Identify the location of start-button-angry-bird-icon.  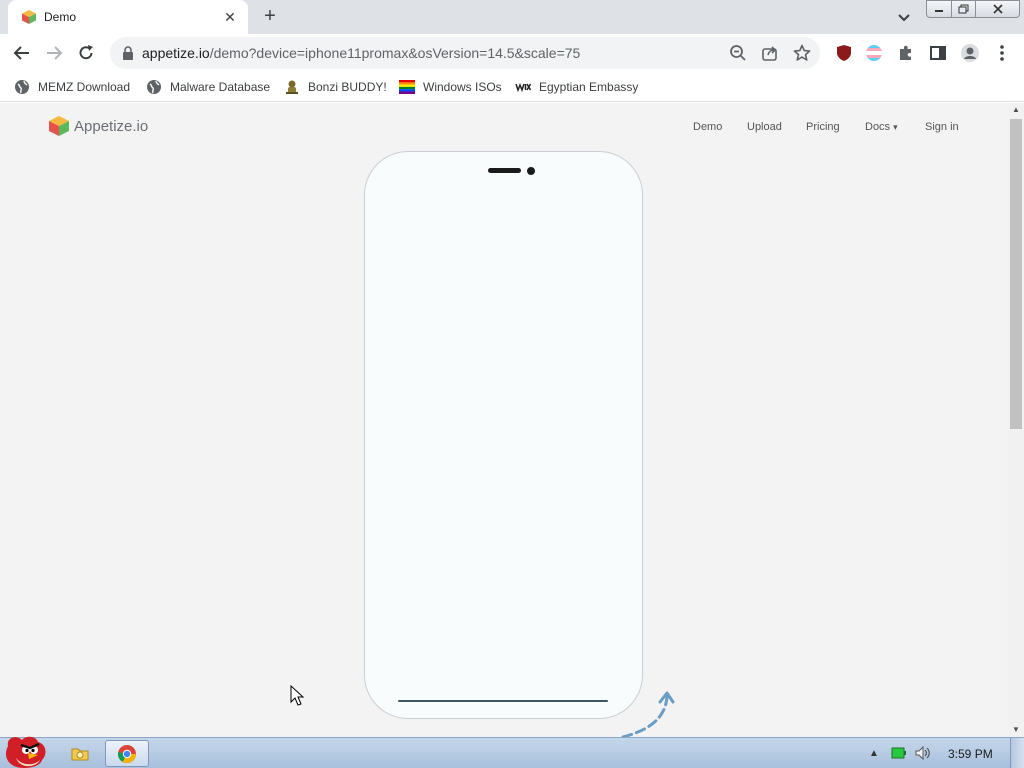
(26, 750).